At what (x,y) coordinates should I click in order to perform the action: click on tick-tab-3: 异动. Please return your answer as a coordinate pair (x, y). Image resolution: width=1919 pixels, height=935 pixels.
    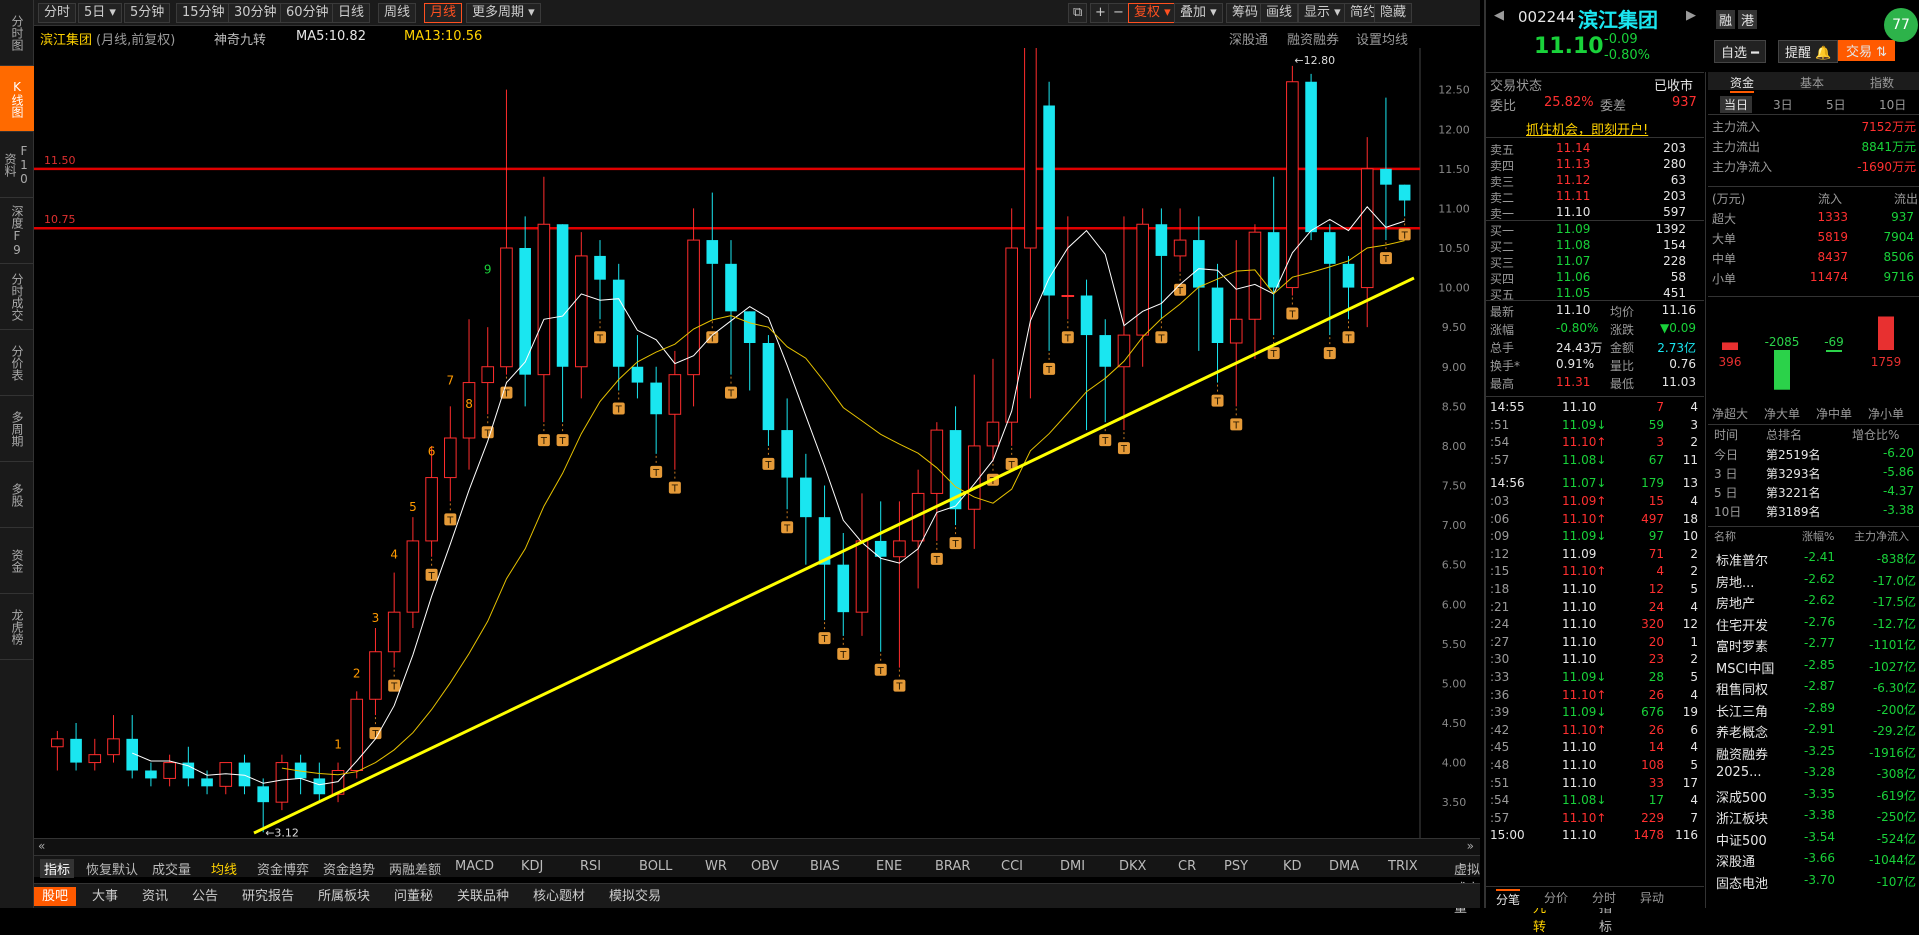
    Looking at the image, I should click on (1652, 897).